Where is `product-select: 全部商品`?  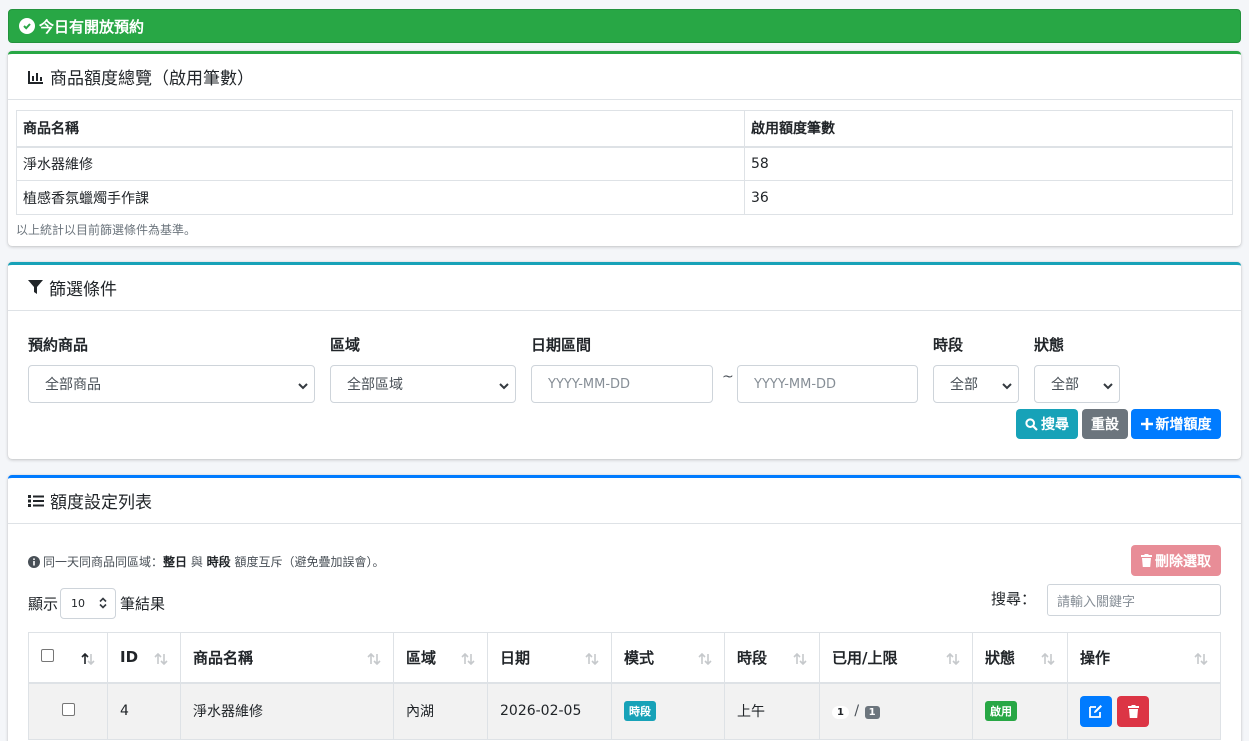 product-select: 全部商品 is located at coordinates (171, 384).